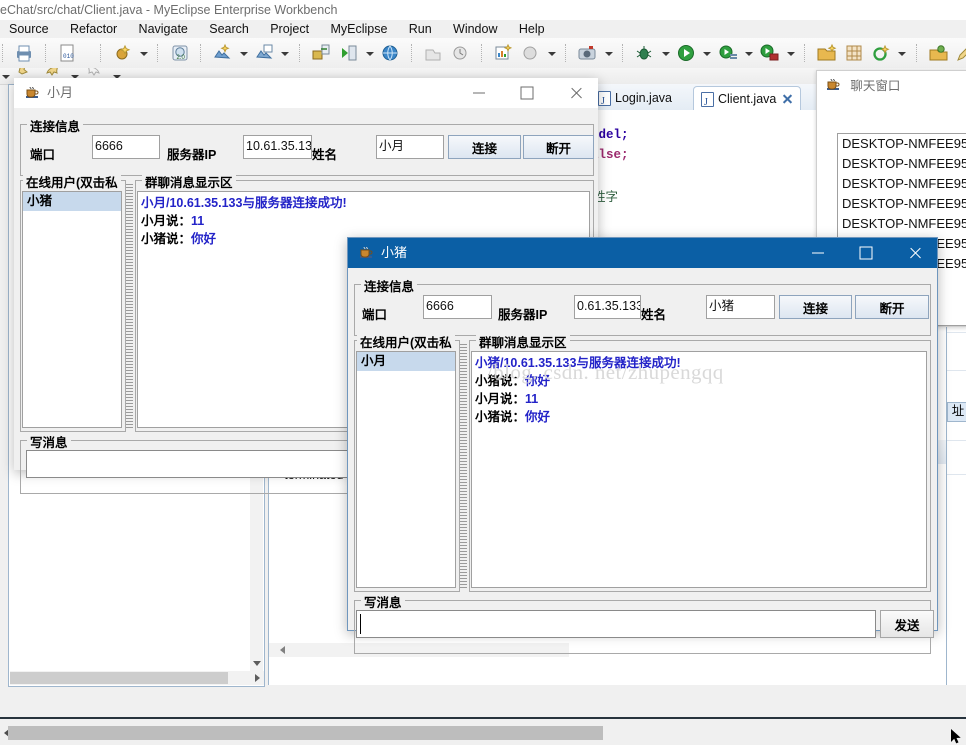  What do you see at coordinates (406, 361) in the screenshot?
I see `list-item: 小月` at bounding box center [406, 361].